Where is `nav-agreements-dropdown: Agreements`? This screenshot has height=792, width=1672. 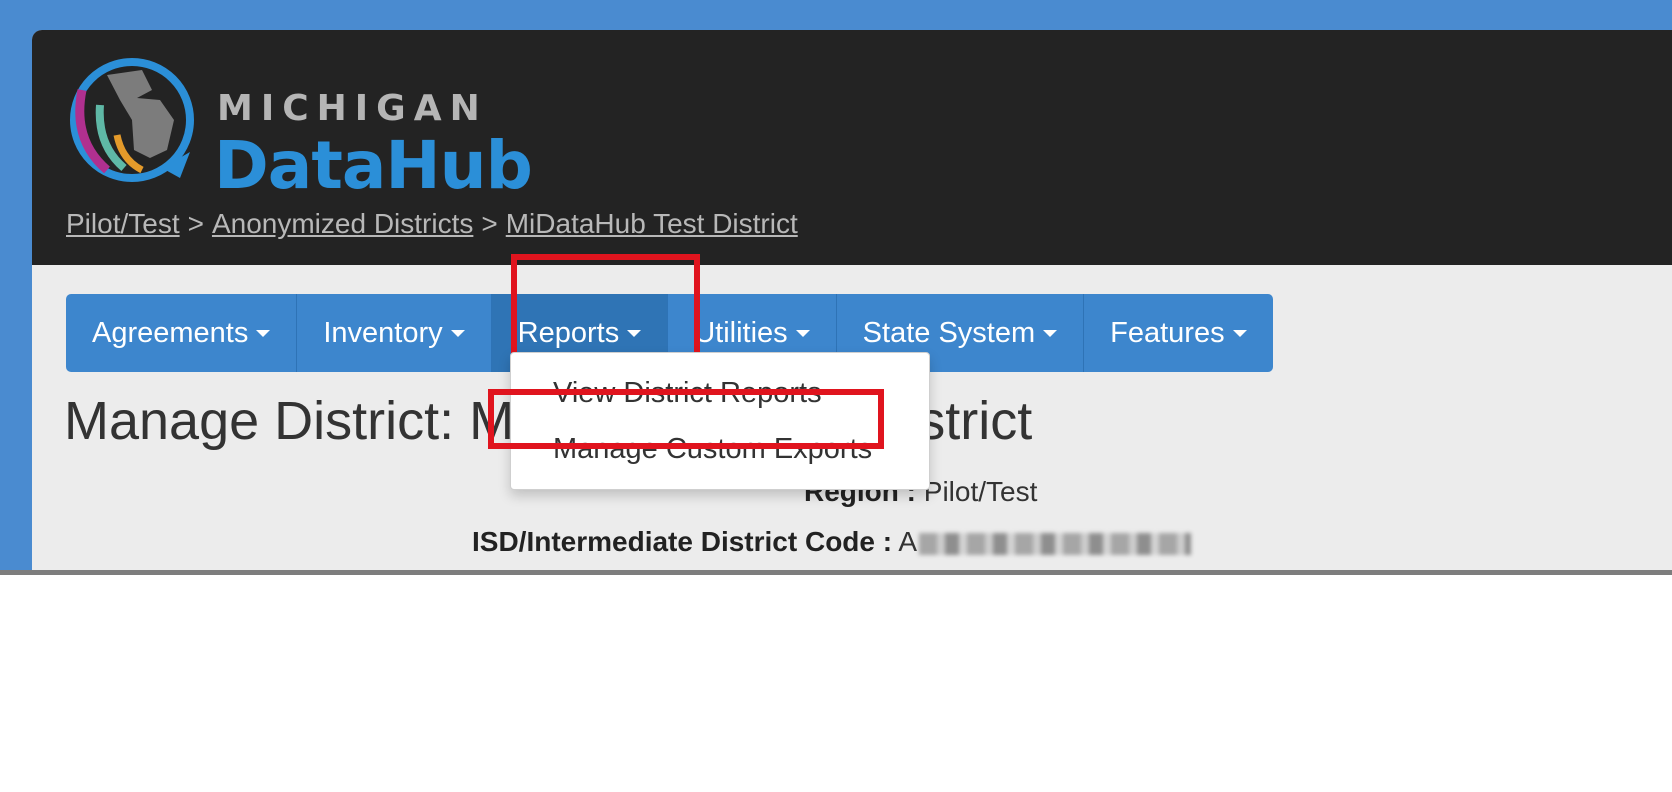
nav-agreements-dropdown: Agreements is located at coordinates (182, 333).